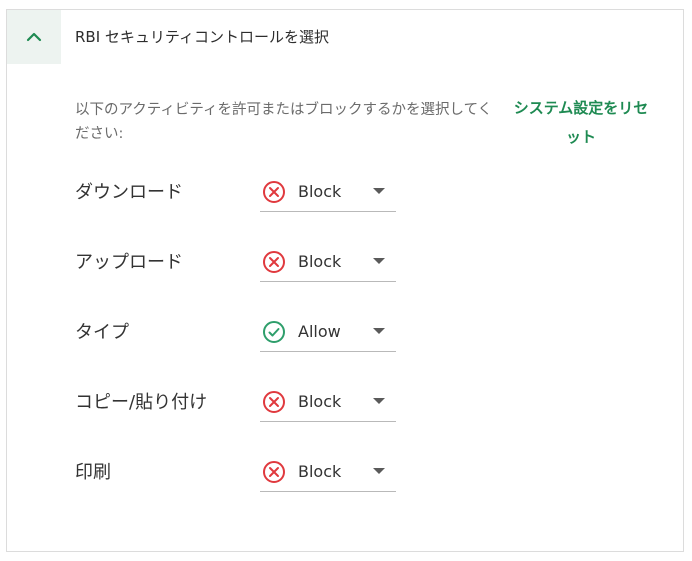 This screenshot has height=561, width=692. Describe the element at coordinates (240, 403) in the screenshot. I see `control-row-copy-paste: コピー/貼り付け Block` at that location.